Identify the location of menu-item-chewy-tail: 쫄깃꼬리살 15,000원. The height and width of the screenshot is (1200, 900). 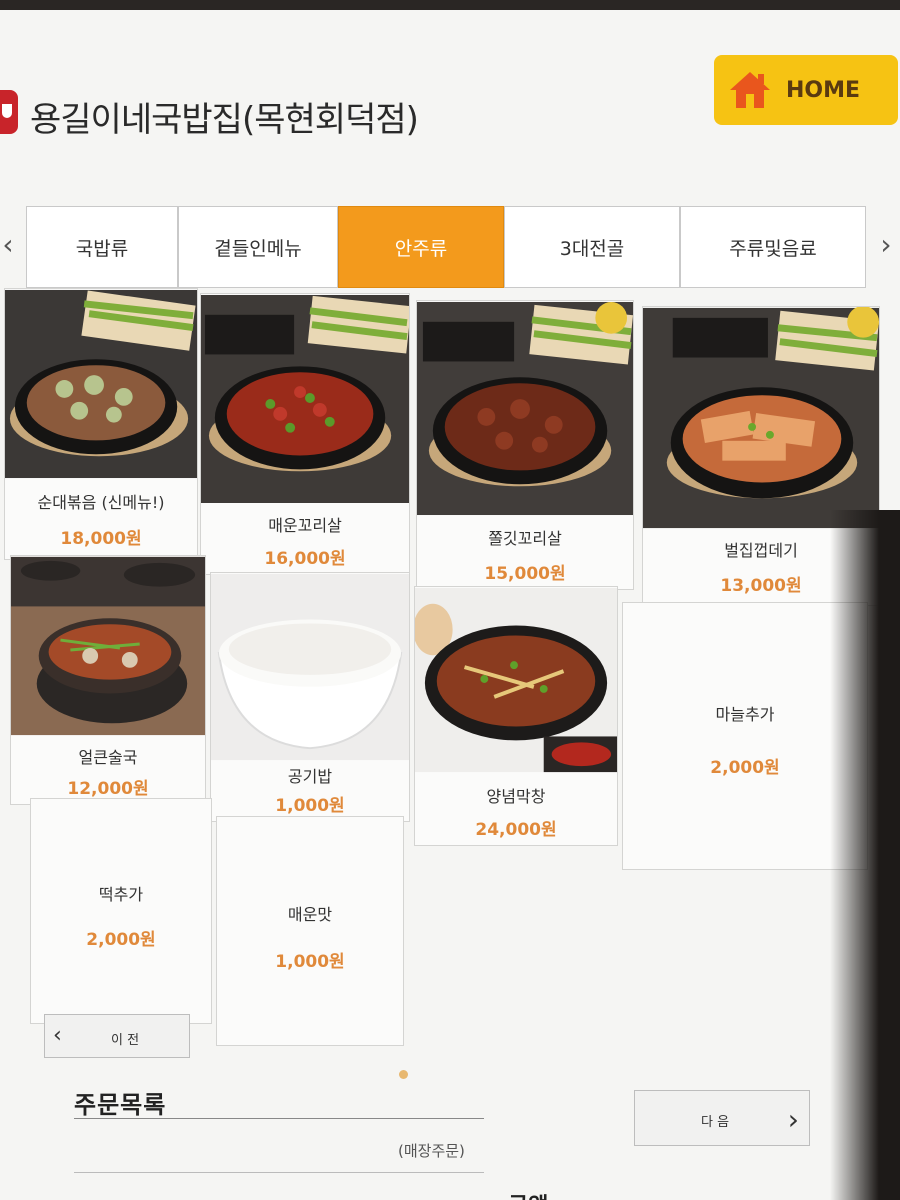
(525, 445).